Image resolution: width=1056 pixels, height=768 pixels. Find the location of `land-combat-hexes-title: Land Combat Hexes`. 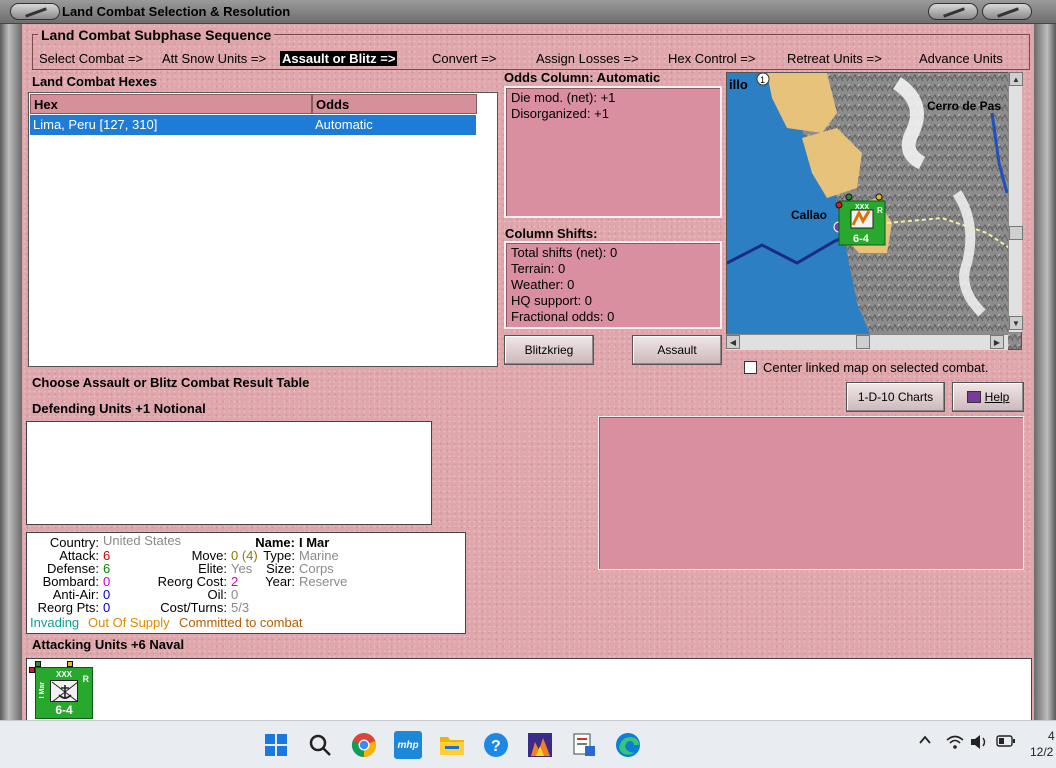

land-combat-hexes-title: Land Combat Hexes is located at coordinates (94, 81).